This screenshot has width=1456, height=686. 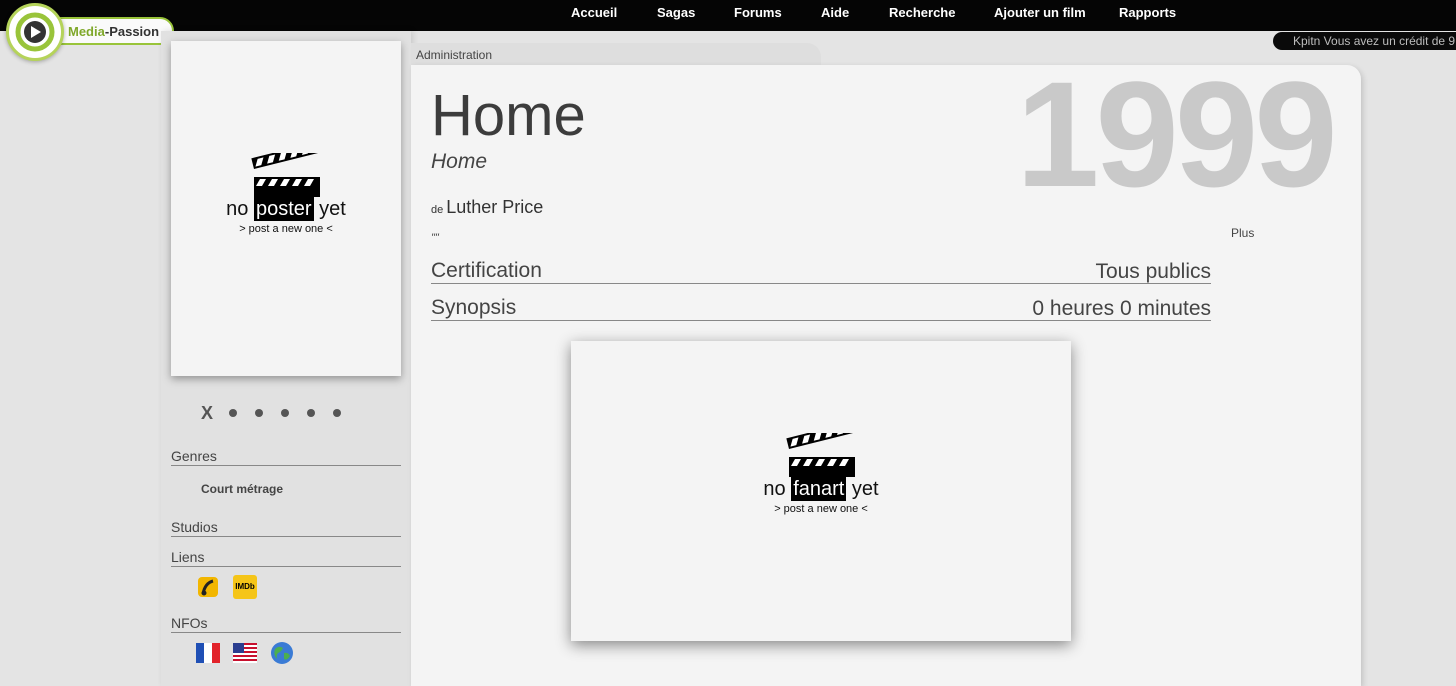 I want to click on links-heading: Liens, so click(x=286, y=558).